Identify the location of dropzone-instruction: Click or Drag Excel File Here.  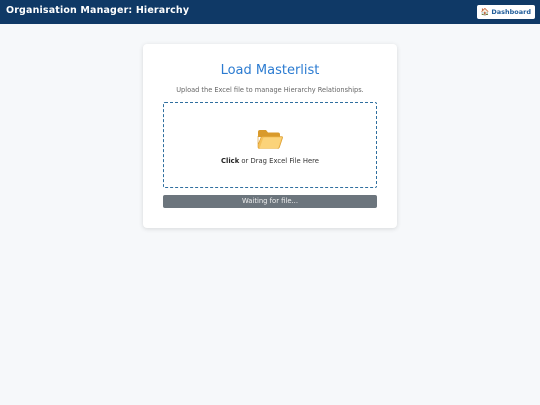
(270, 161).